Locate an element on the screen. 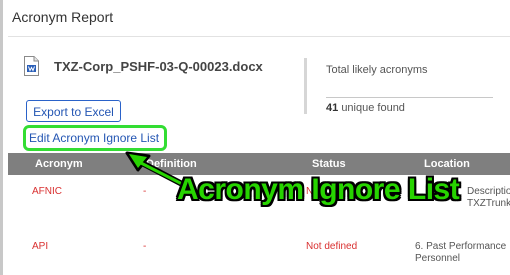 Image resolution: width=510 pixels, height=275 pixels. annotation-callout-text: Acronym Ignore List is located at coordinates (318, 189).